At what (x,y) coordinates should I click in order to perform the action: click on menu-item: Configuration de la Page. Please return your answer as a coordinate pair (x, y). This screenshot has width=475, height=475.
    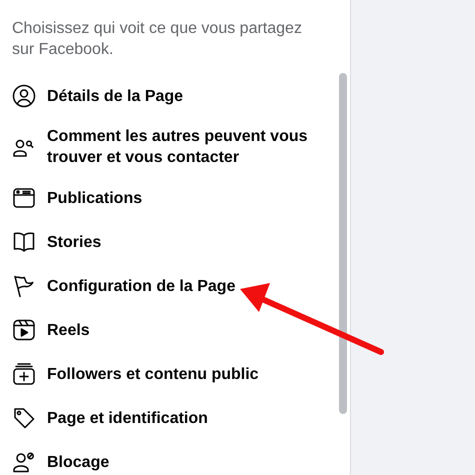
    Looking at the image, I should click on (181, 286).